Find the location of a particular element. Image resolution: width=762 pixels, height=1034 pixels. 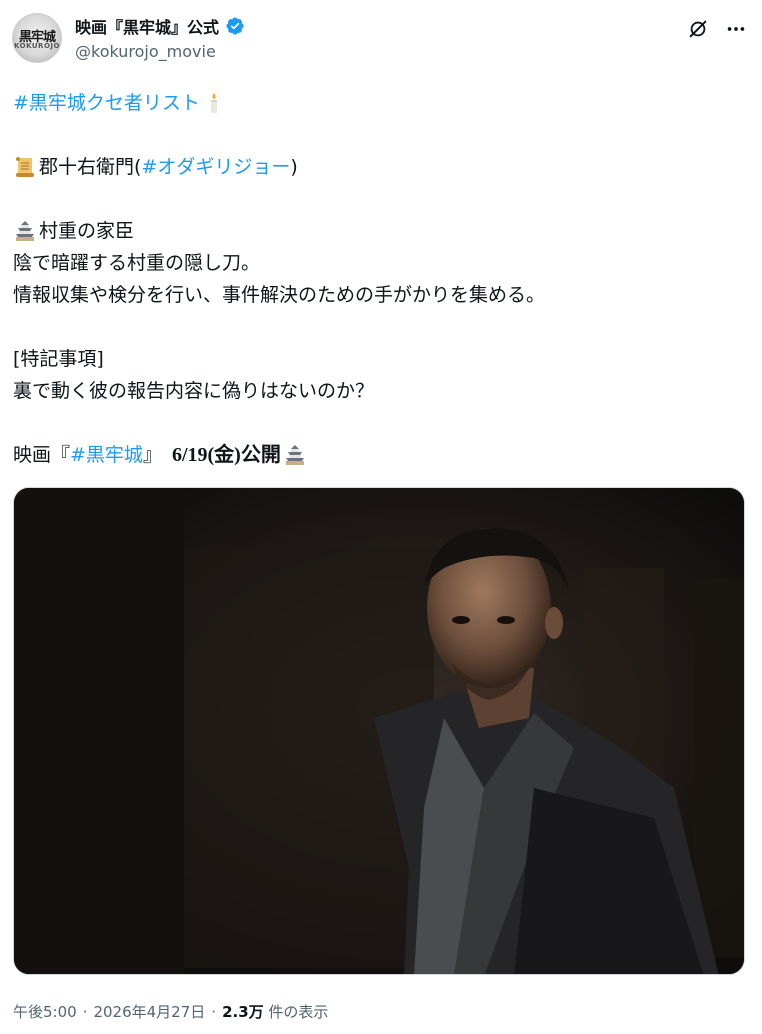

views-count: 2.3万 is located at coordinates (243, 1012).